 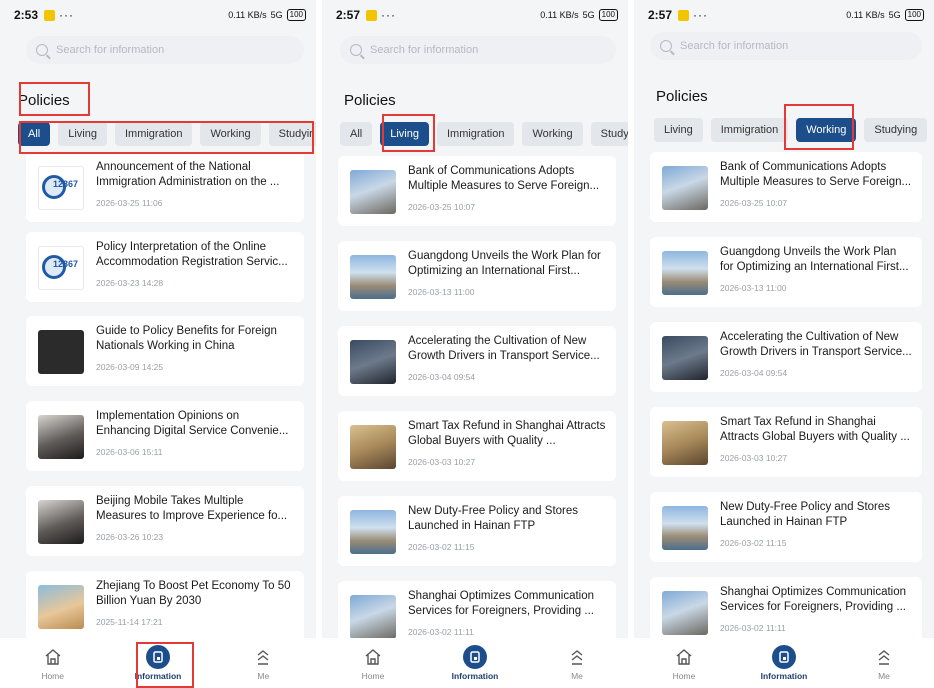 What do you see at coordinates (753, 288) in the screenshot?
I see `article-date: 2026-03-13 11:00` at bounding box center [753, 288].